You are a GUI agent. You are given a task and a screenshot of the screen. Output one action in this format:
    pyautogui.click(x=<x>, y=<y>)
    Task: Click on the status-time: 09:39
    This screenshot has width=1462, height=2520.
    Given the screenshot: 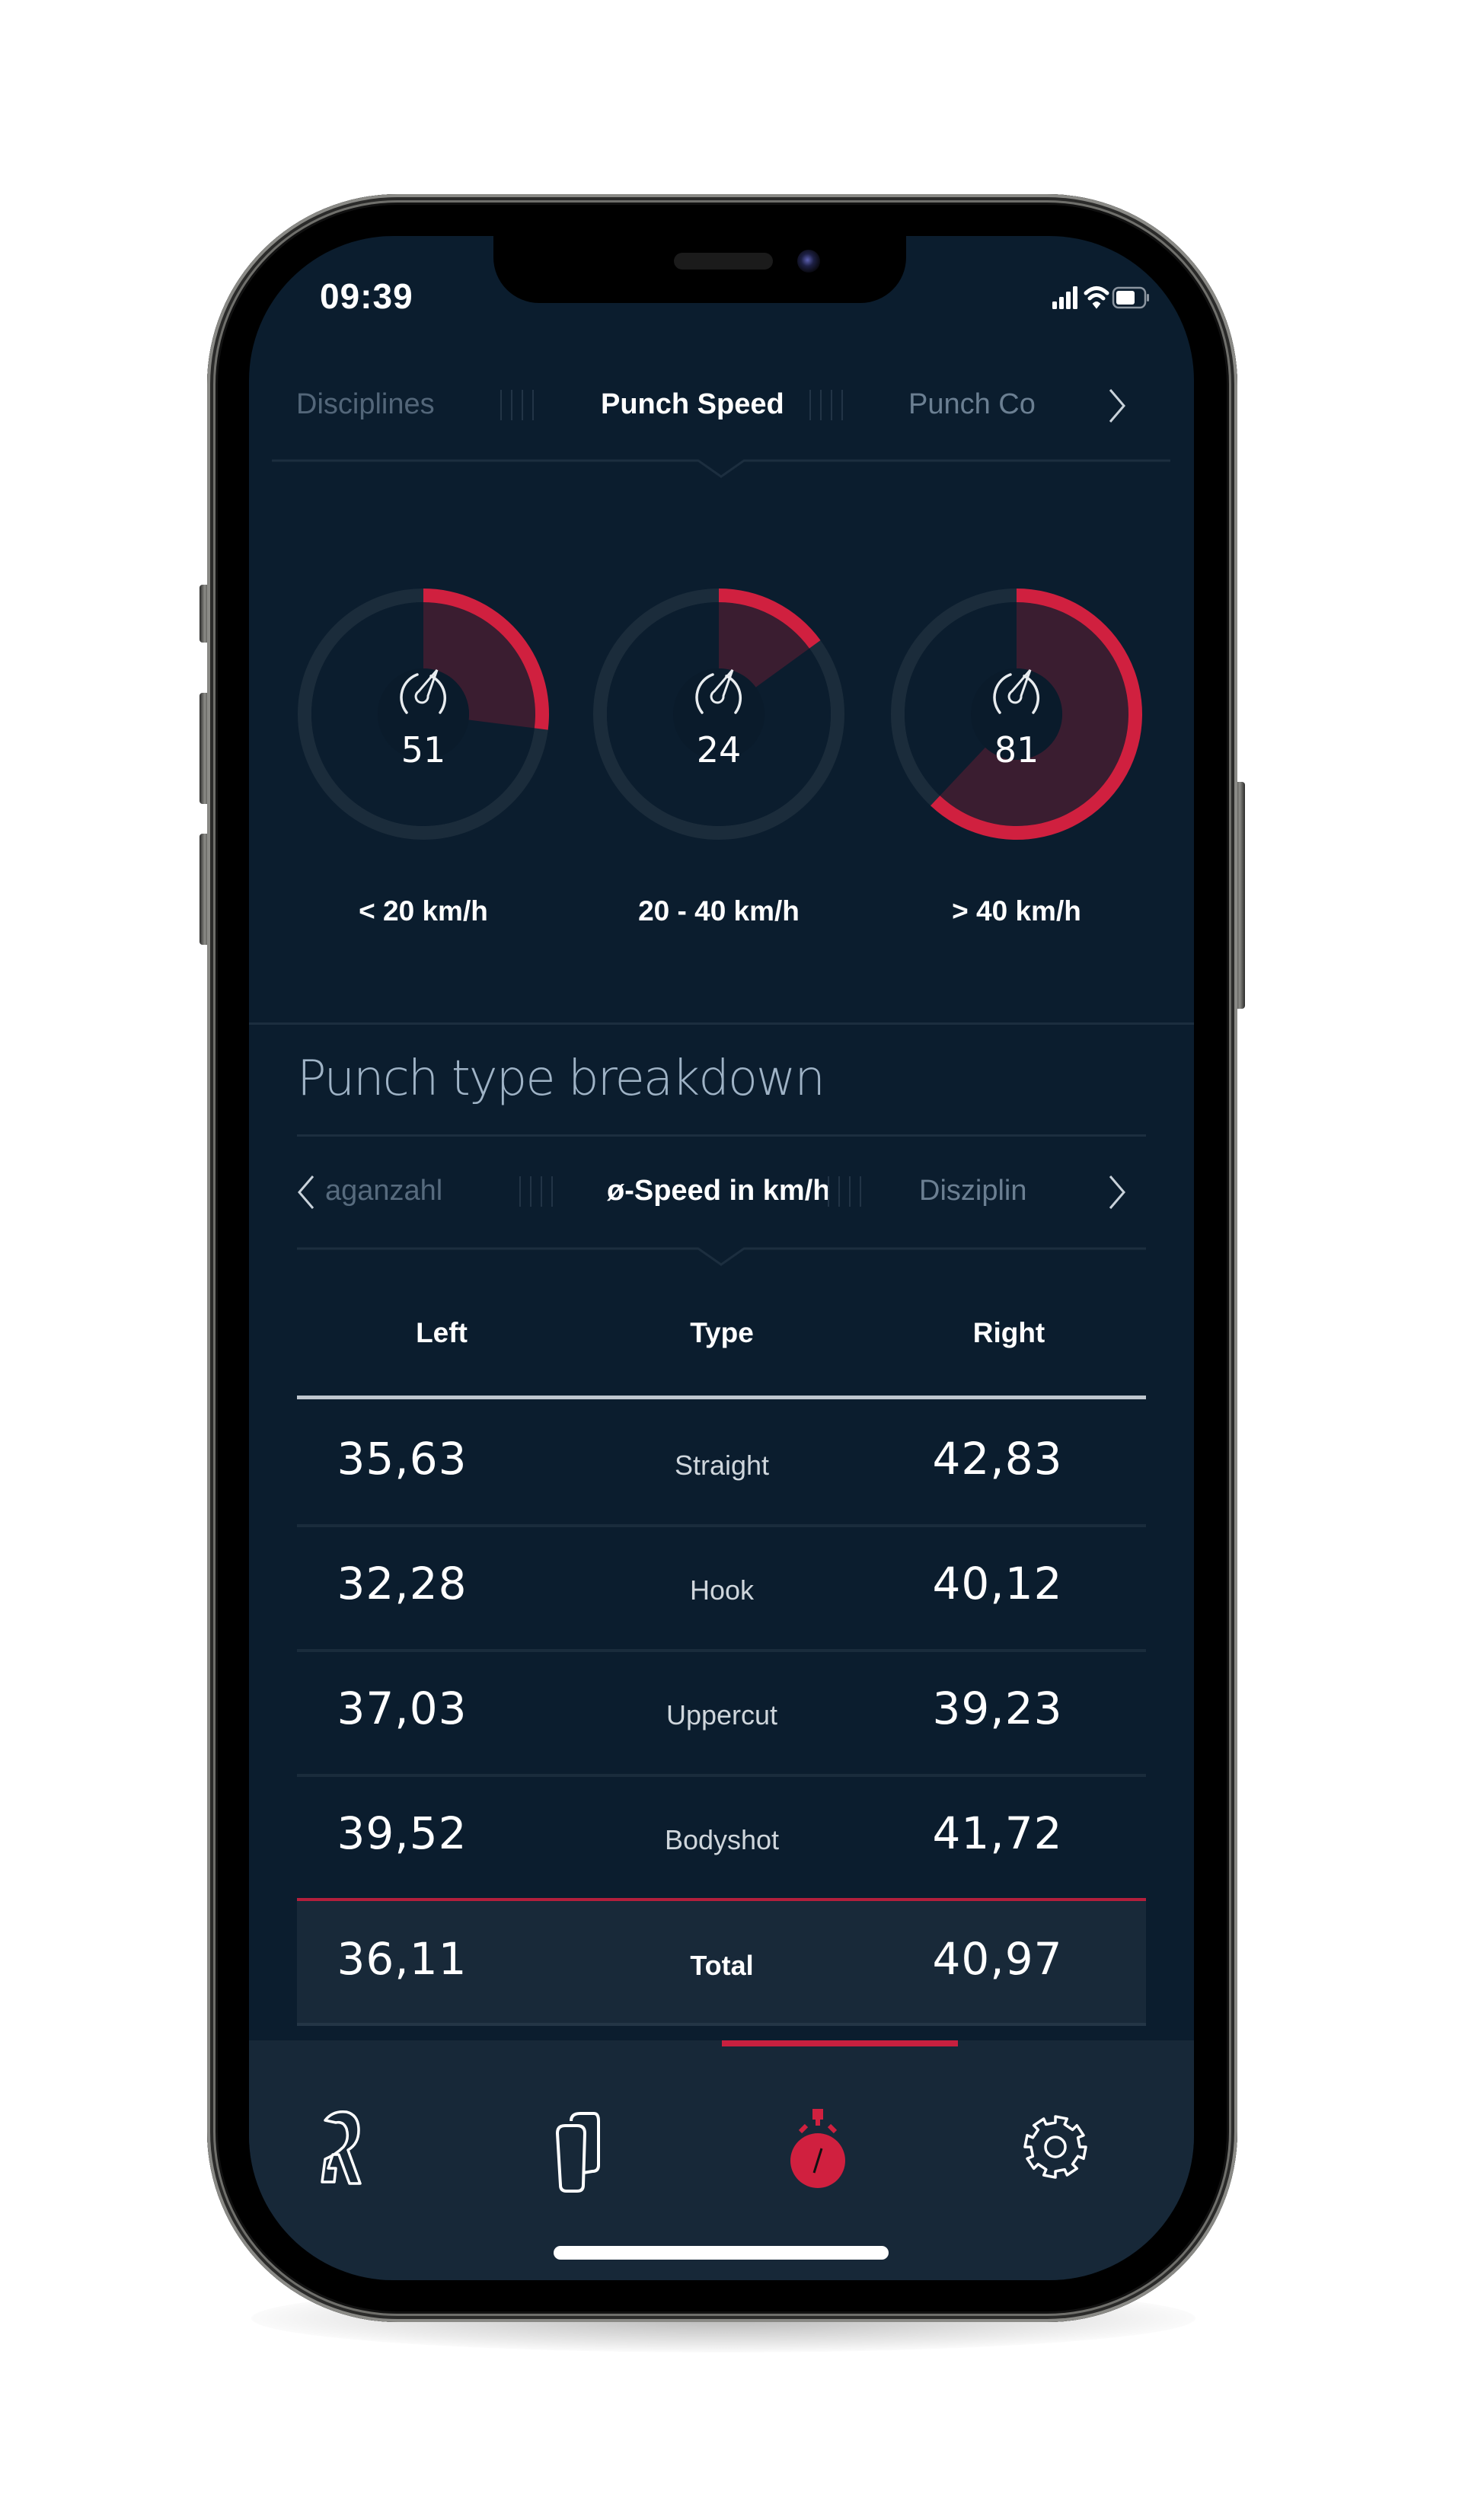 What is the action you would take?
    pyautogui.click(x=366, y=296)
    